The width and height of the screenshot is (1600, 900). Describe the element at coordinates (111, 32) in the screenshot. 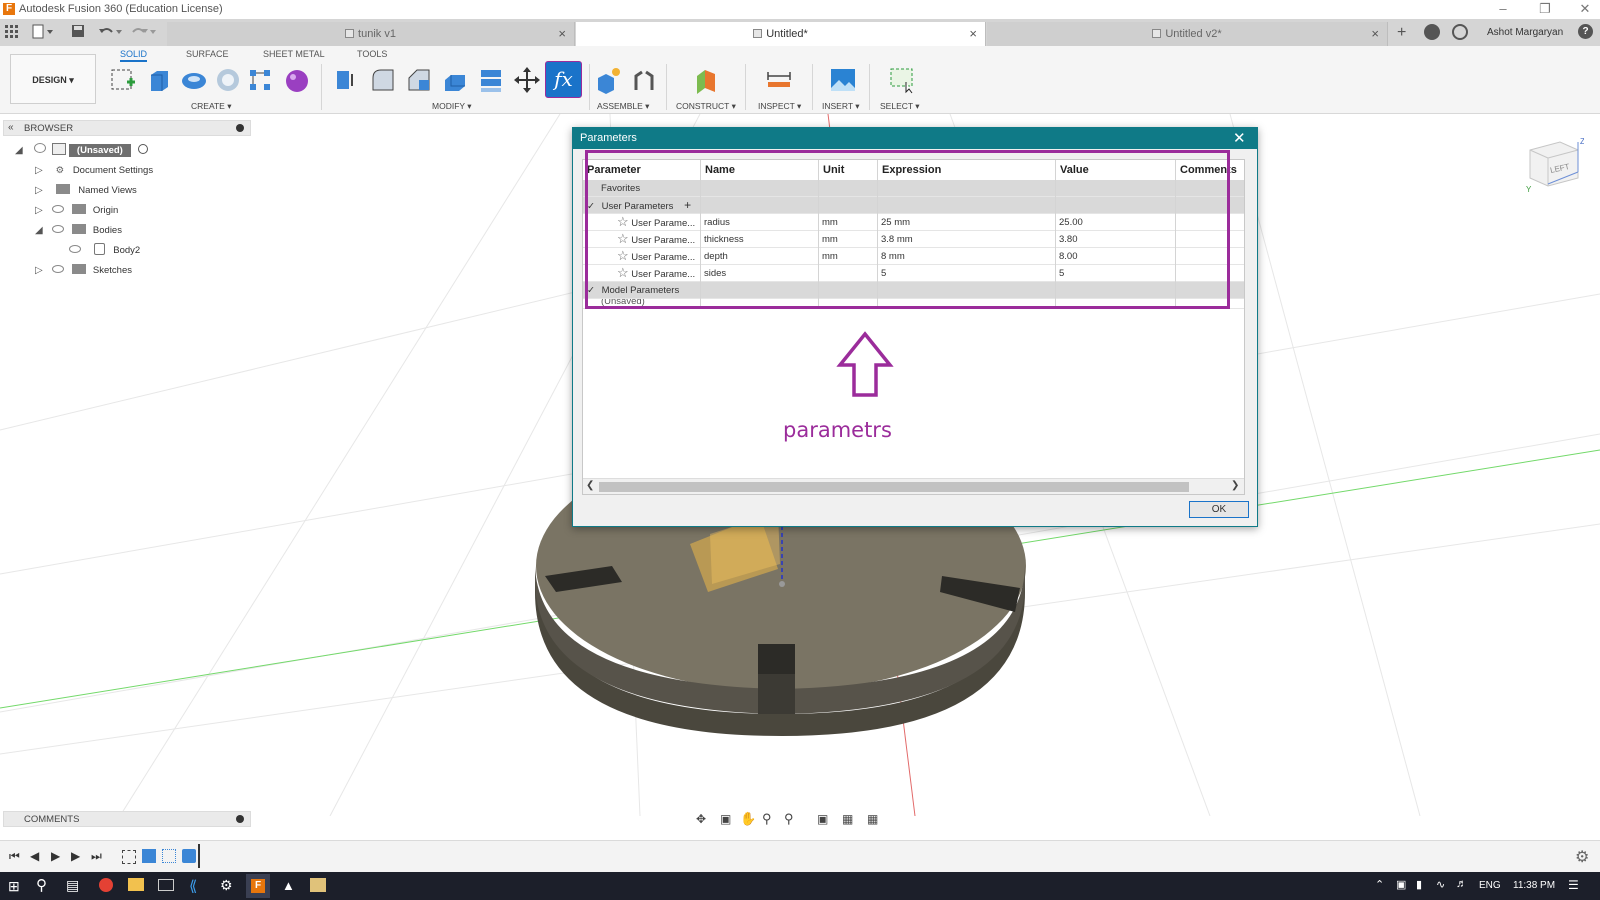

I see `undo-icon` at that location.